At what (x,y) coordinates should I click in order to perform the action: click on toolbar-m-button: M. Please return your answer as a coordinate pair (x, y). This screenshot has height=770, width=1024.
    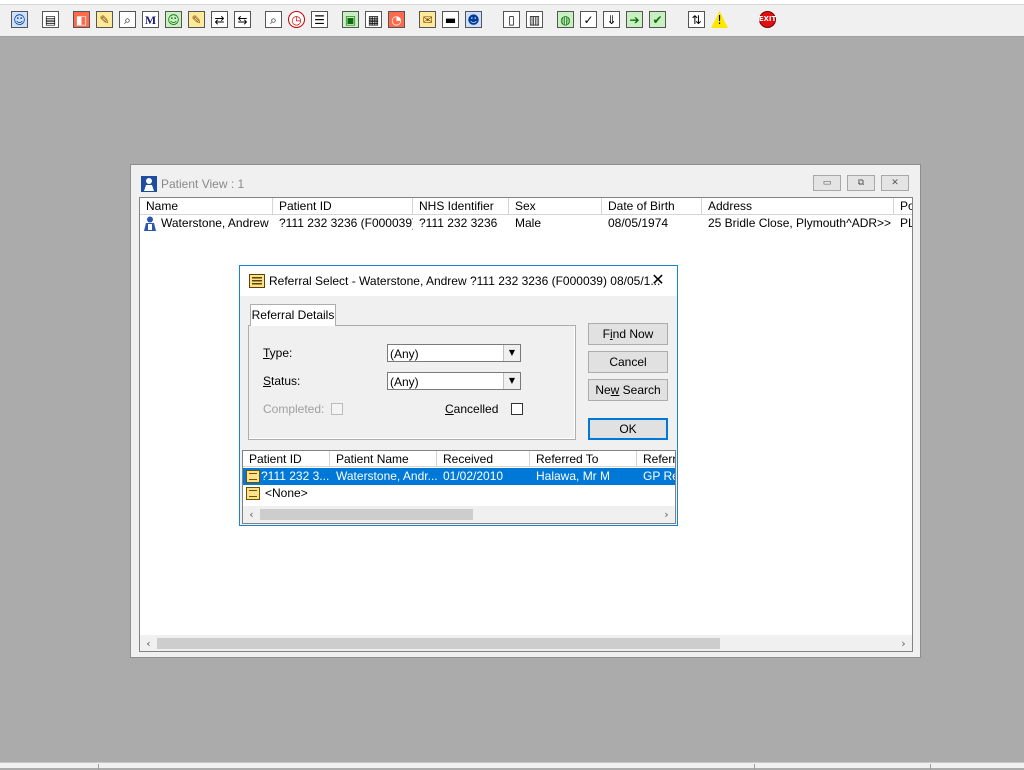
    Looking at the image, I should click on (150, 19).